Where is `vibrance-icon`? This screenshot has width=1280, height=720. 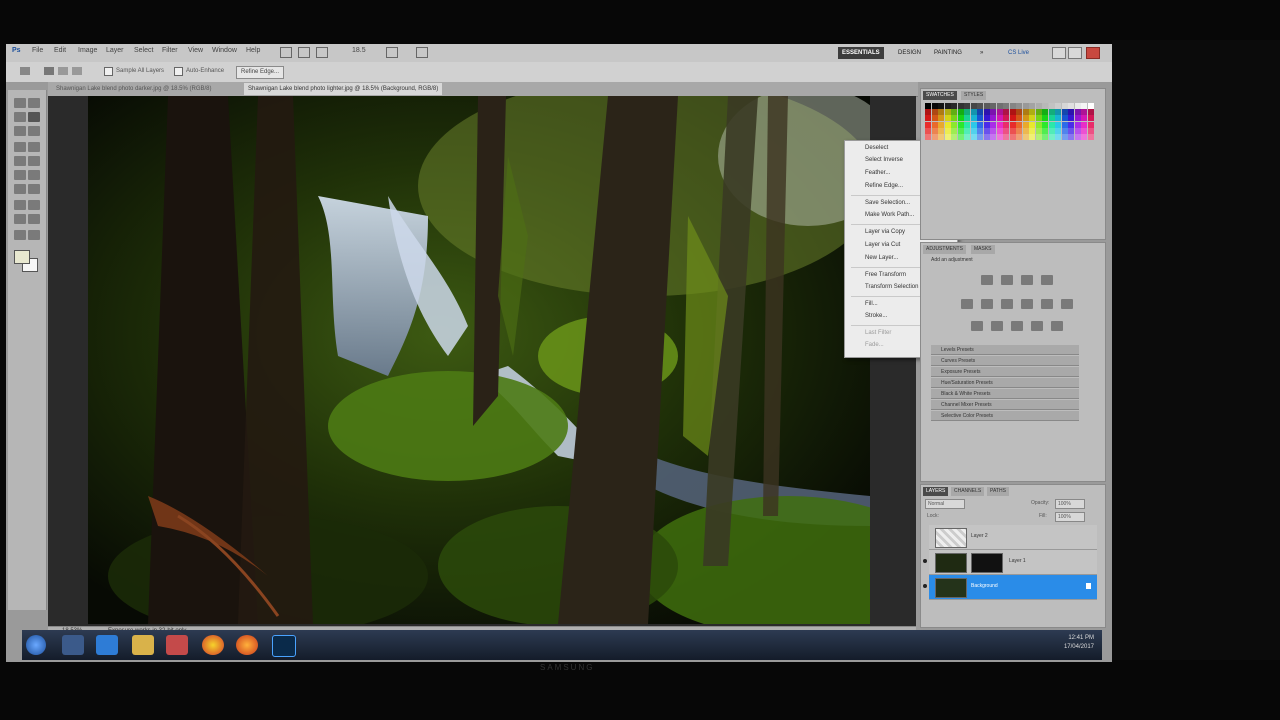
vibrance-icon is located at coordinates (967, 304).